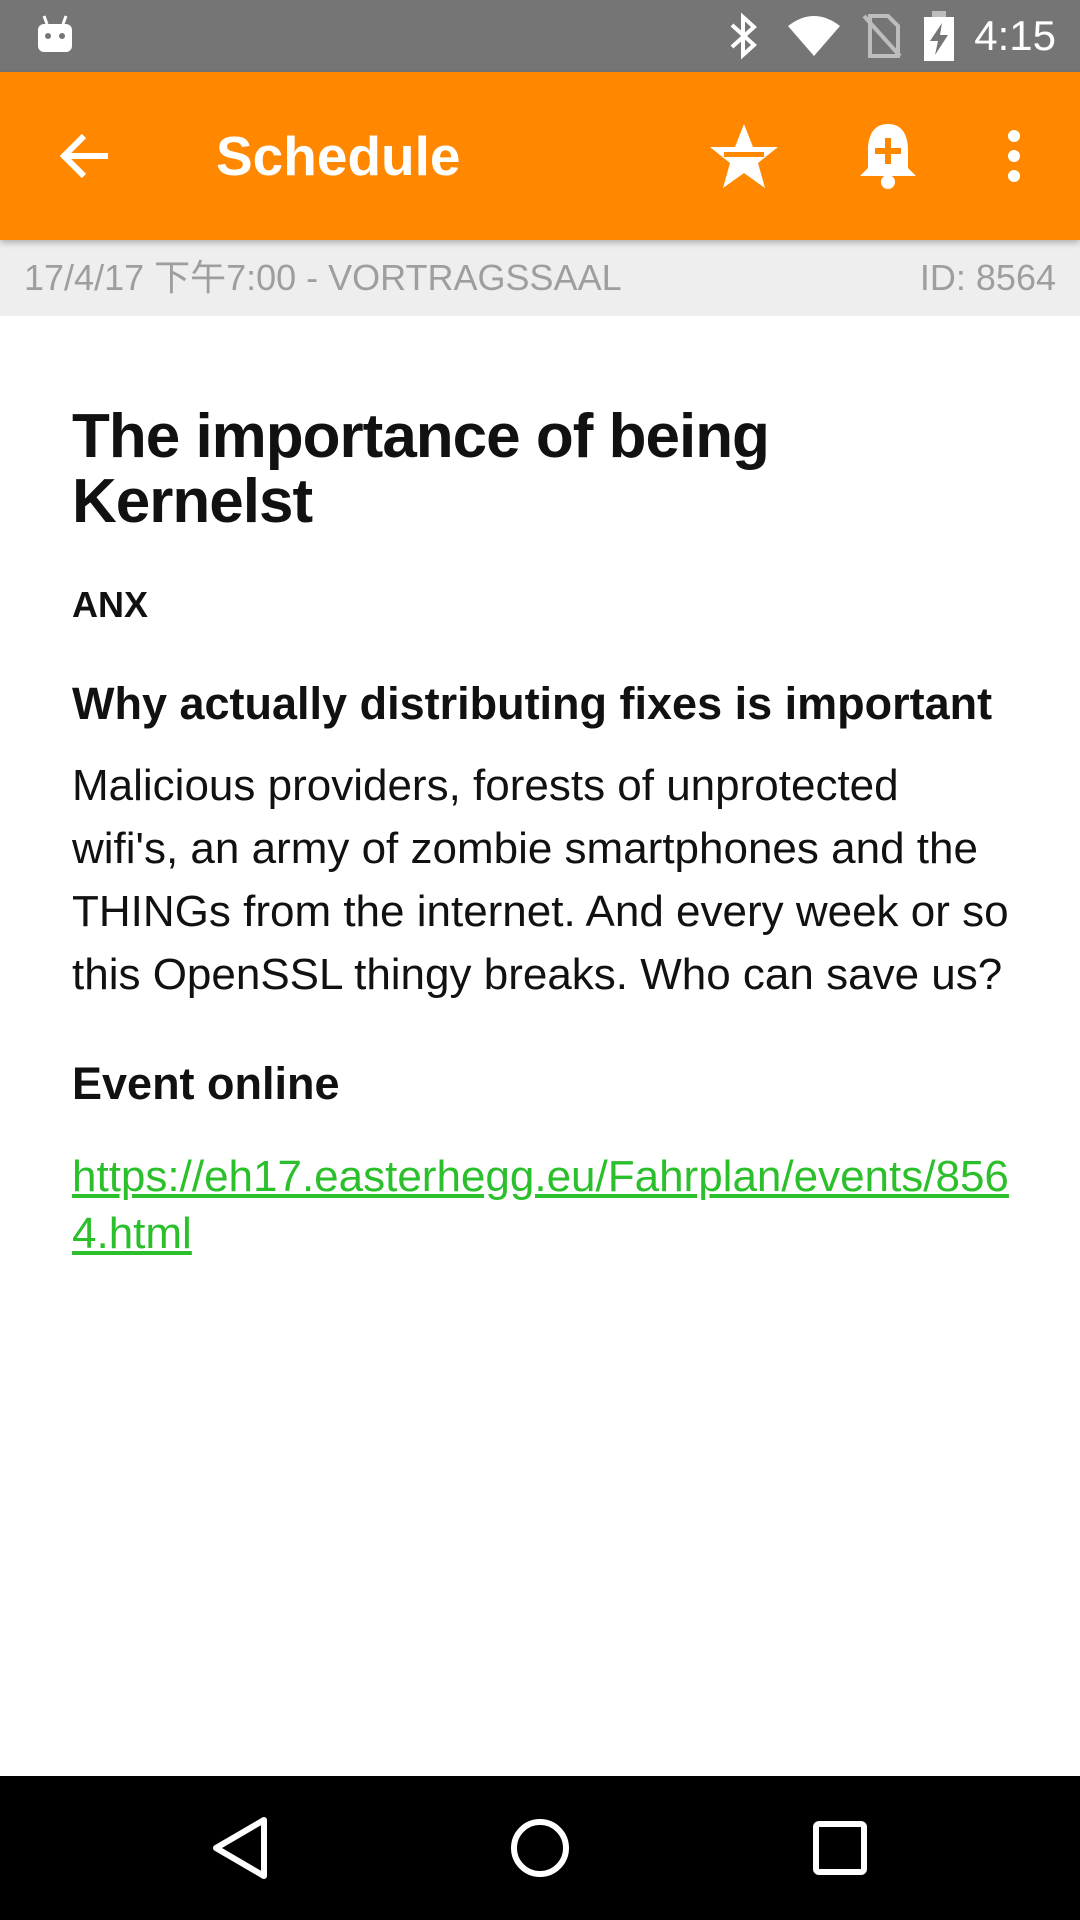 The width and height of the screenshot is (1080, 1920). I want to click on event-speaker: ANX, so click(110, 605).